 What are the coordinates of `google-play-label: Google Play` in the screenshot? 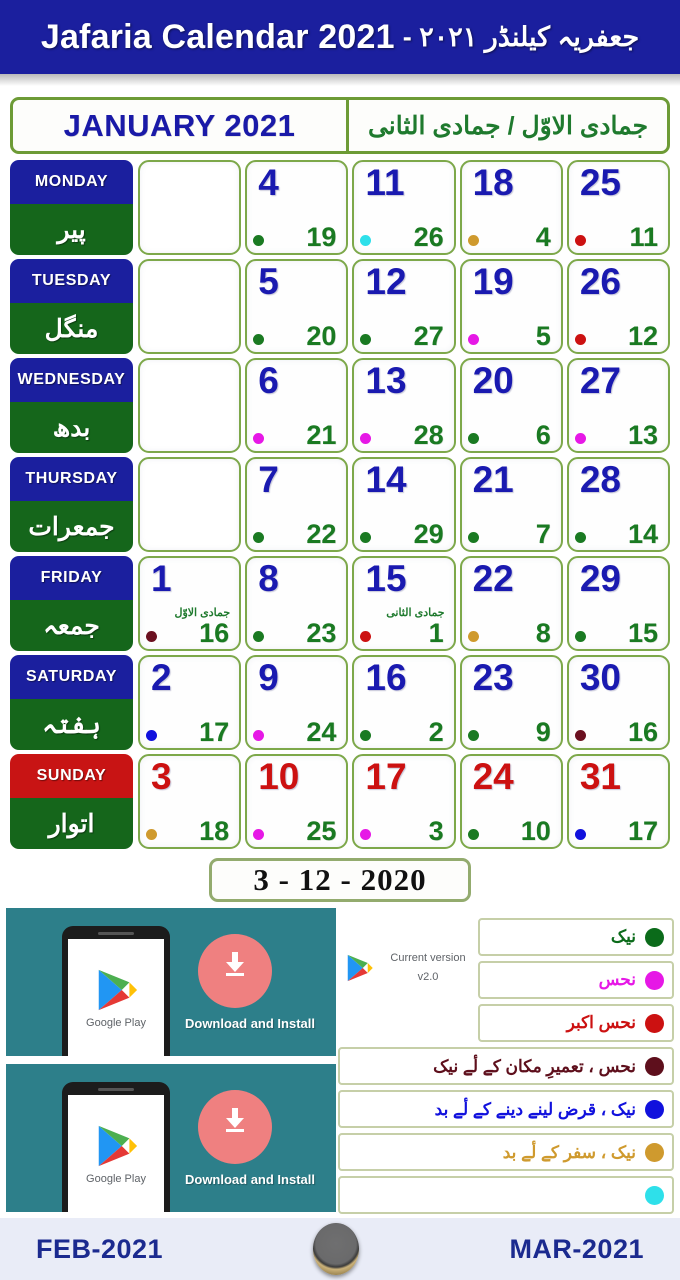 It's located at (116, 1022).